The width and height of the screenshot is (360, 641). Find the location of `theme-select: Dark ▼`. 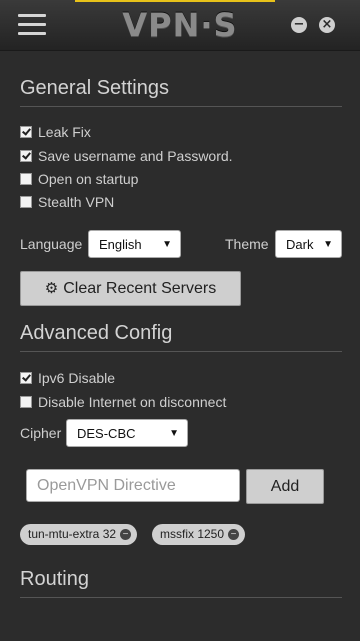

theme-select: Dark ▼ is located at coordinates (308, 244).